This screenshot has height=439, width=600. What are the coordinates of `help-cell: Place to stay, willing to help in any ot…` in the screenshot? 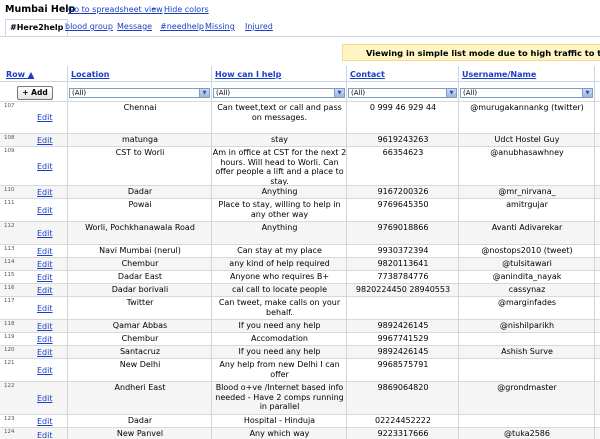 It's located at (279, 209).